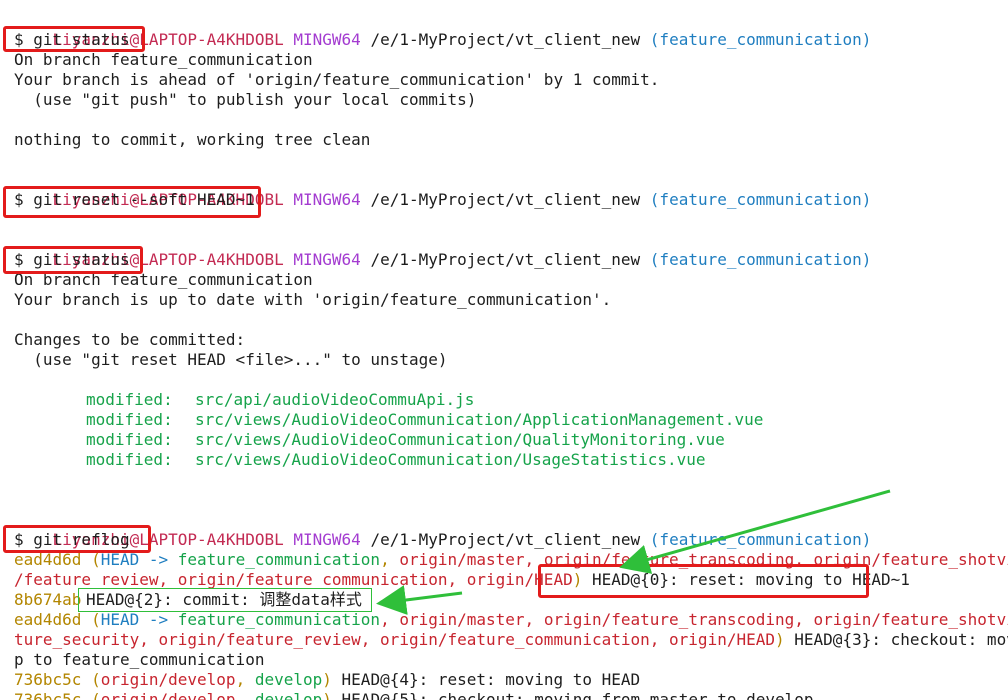 Image resolution: width=1008 pixels, height=700 pixels. What do you see at coordinates (74, 39) in the screenshot?
I see `highlight-box-status1` at bounding box center [74, 39].